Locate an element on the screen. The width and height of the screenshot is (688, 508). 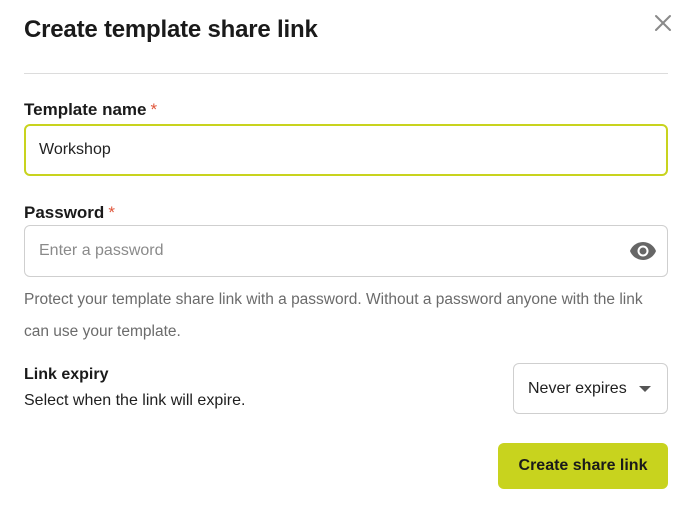
link-expiry-subtitle: Select when the link will expire. is located at coordinates (135, 400).